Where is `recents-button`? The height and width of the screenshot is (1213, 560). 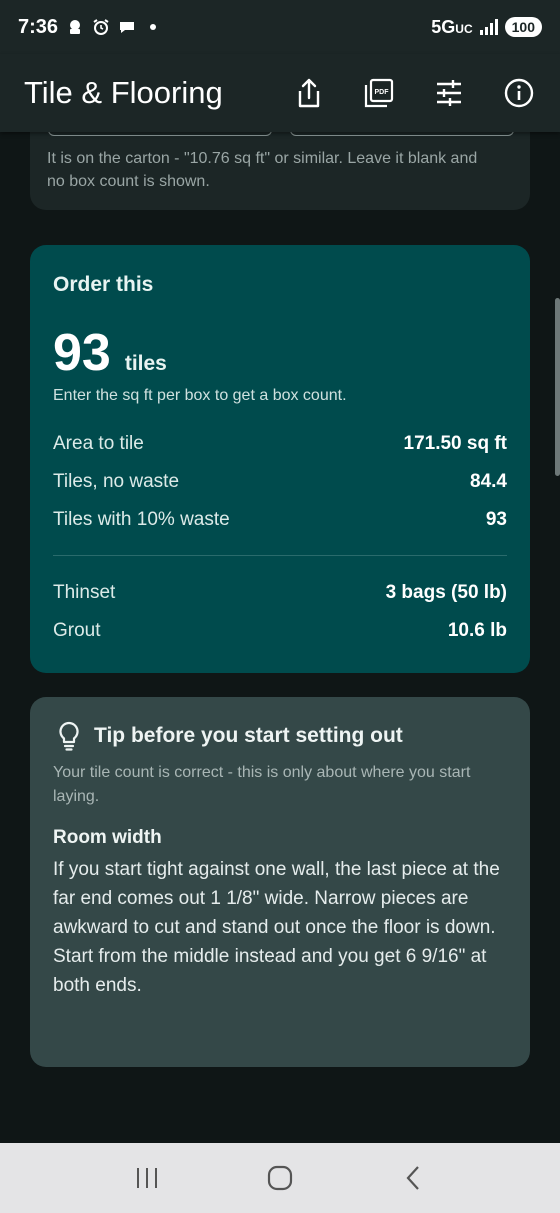
recents-button is located at coordinates (147, 1178).